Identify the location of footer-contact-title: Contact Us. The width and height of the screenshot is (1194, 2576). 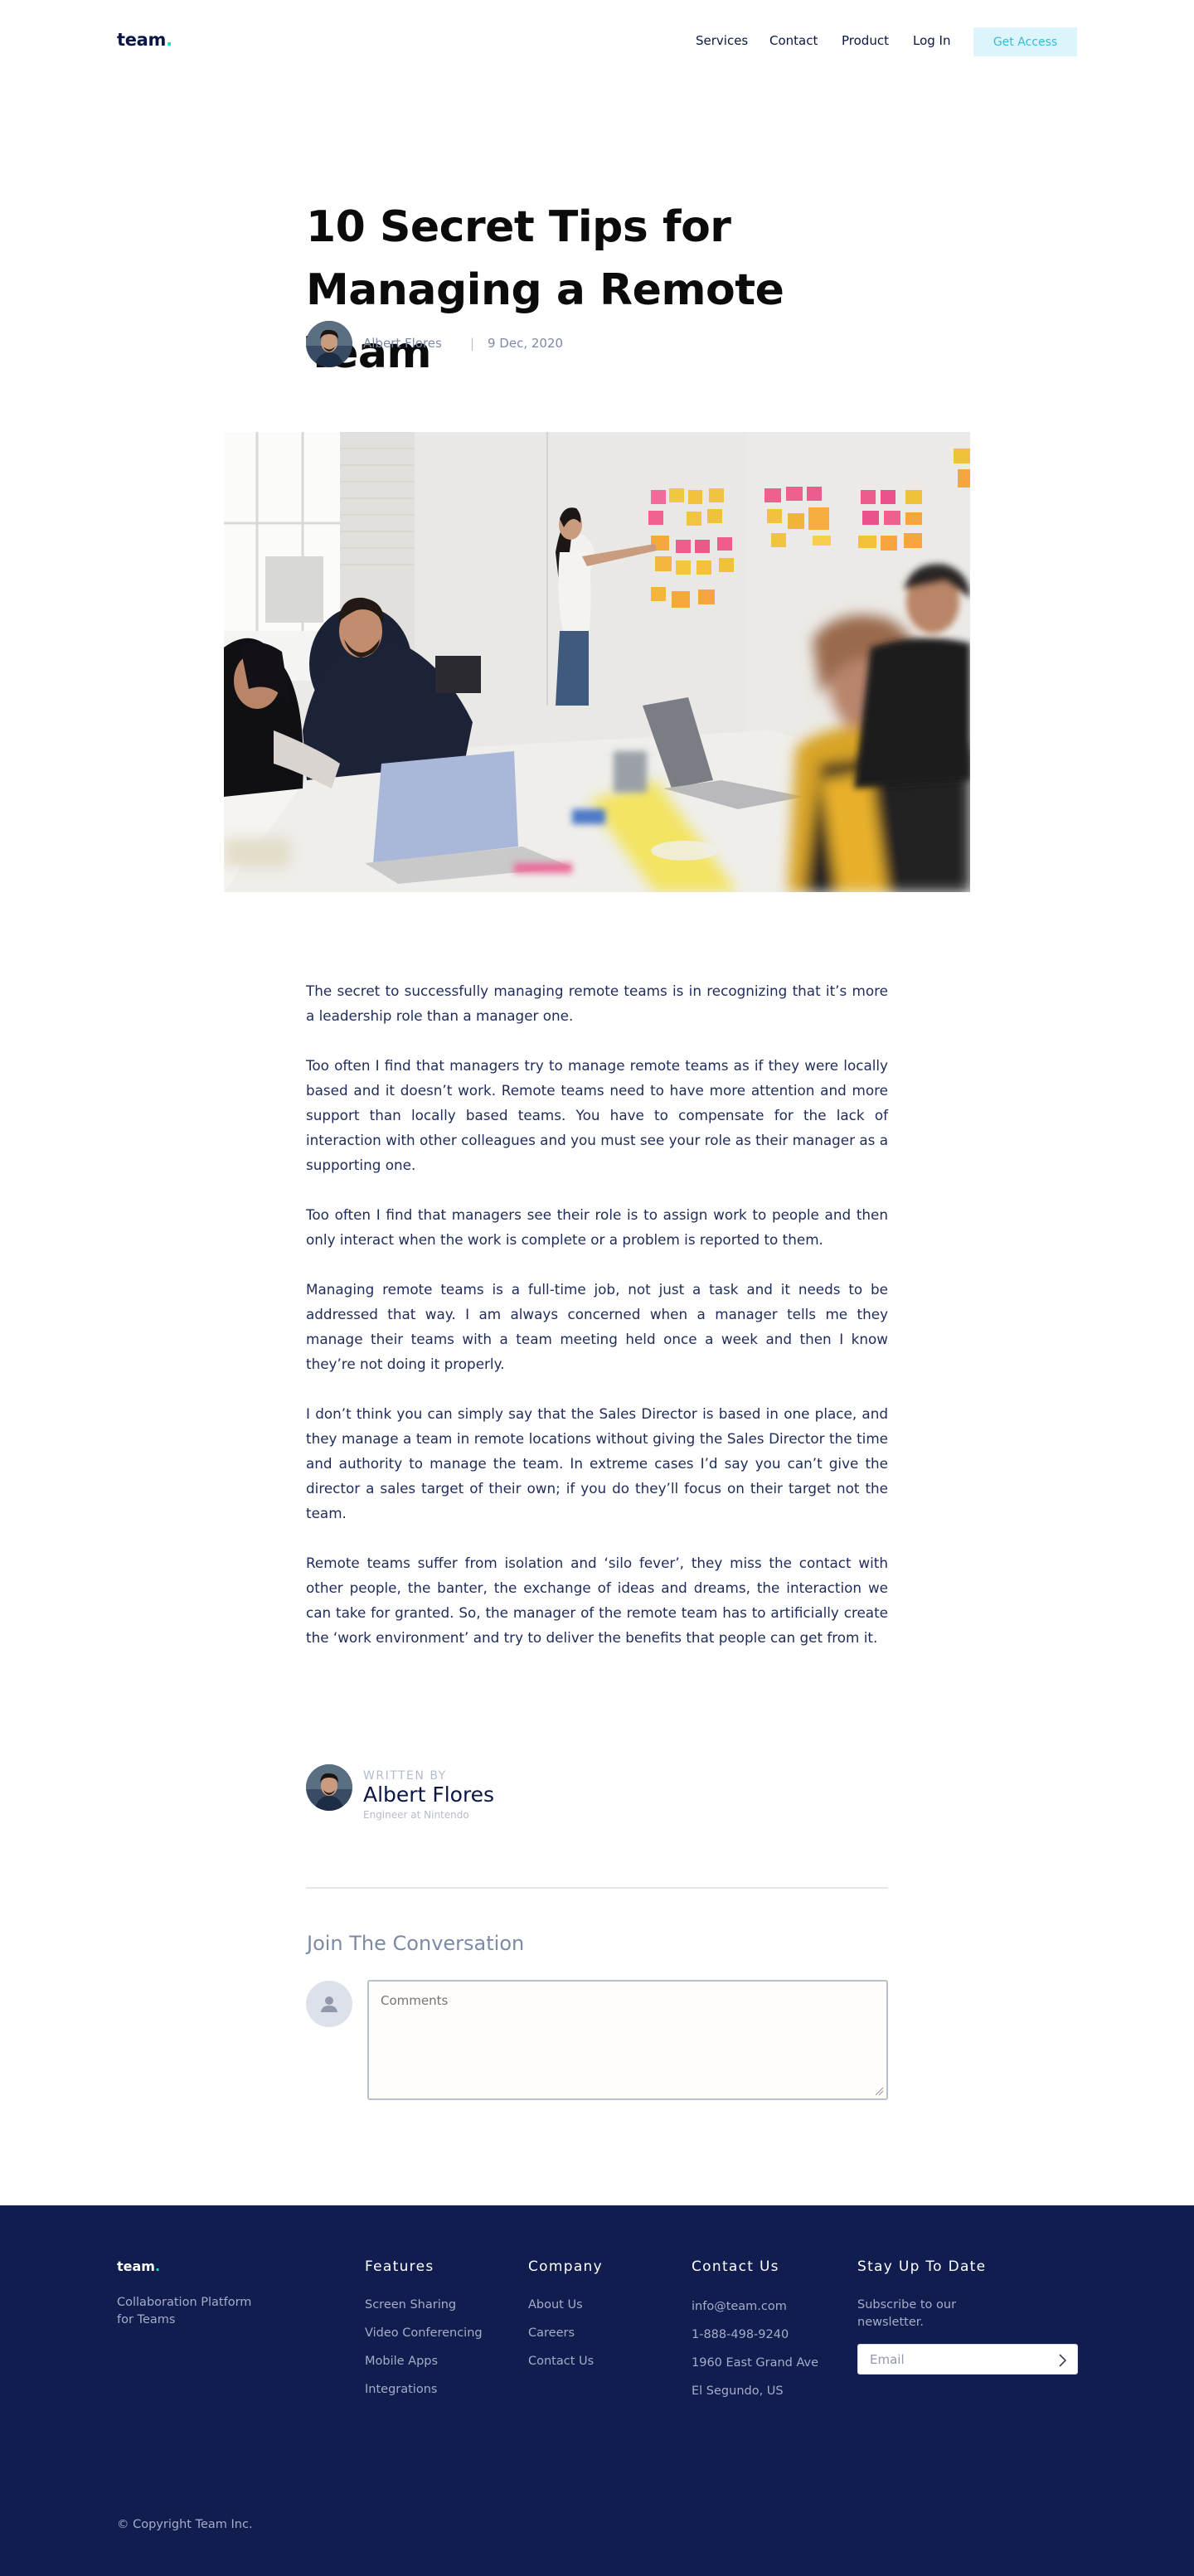
(735, 2266).